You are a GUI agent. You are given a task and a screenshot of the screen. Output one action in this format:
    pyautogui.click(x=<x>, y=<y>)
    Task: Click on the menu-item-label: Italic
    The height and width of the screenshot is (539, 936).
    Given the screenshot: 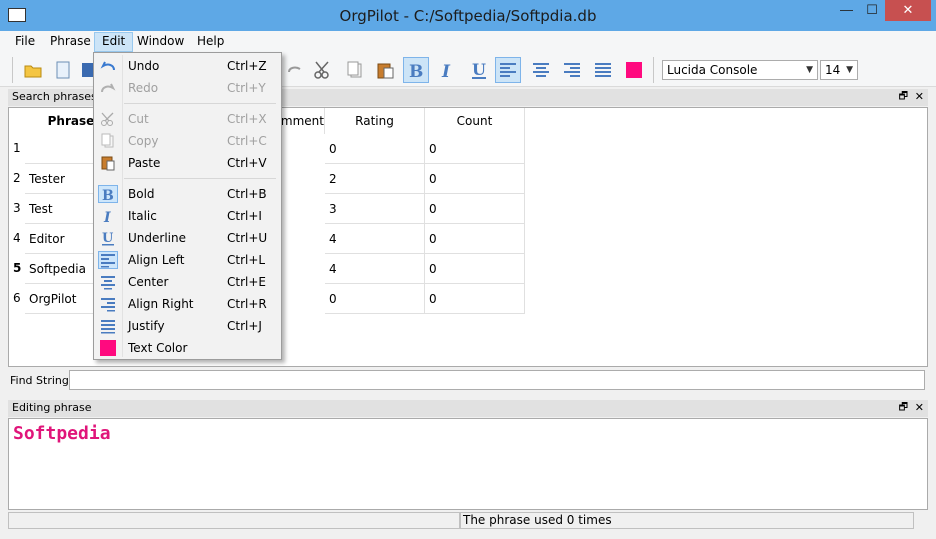 What is the action you would take?
    pyautogui.click(x=142, y=216)
    